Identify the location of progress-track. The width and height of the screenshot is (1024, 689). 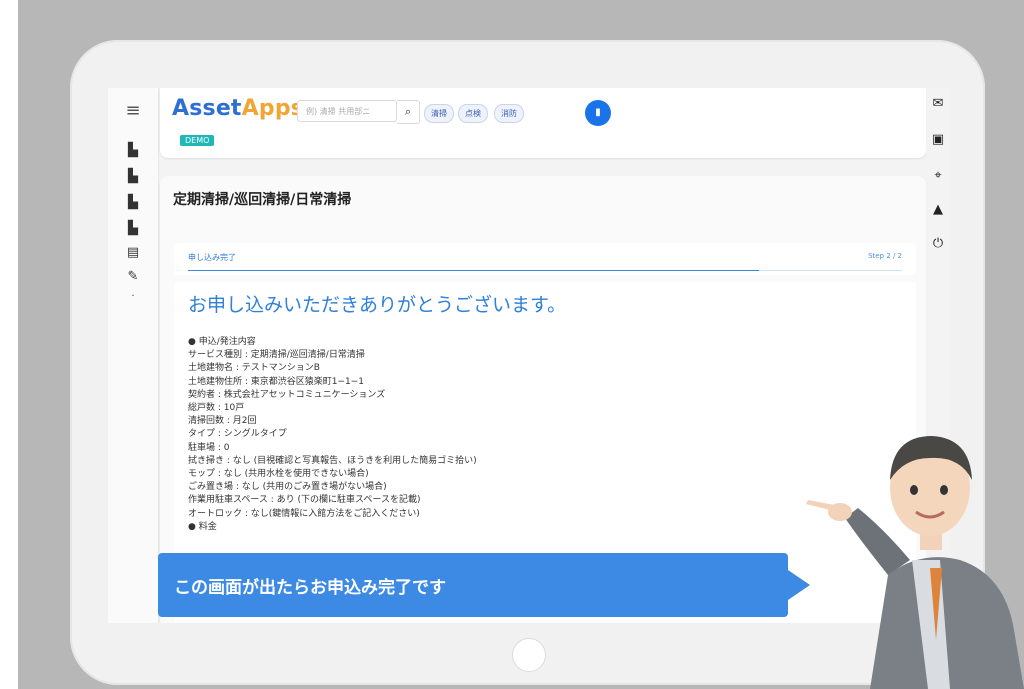
(545, 270).